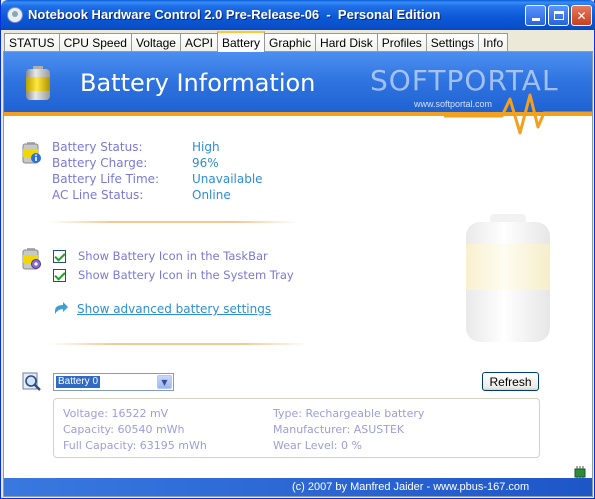 The height and width of the screenshot is (499, 595). Describe the element at coordinates (113, 382) in the screenshot. I see `battery-select: Battery 0 ▼` at that location.